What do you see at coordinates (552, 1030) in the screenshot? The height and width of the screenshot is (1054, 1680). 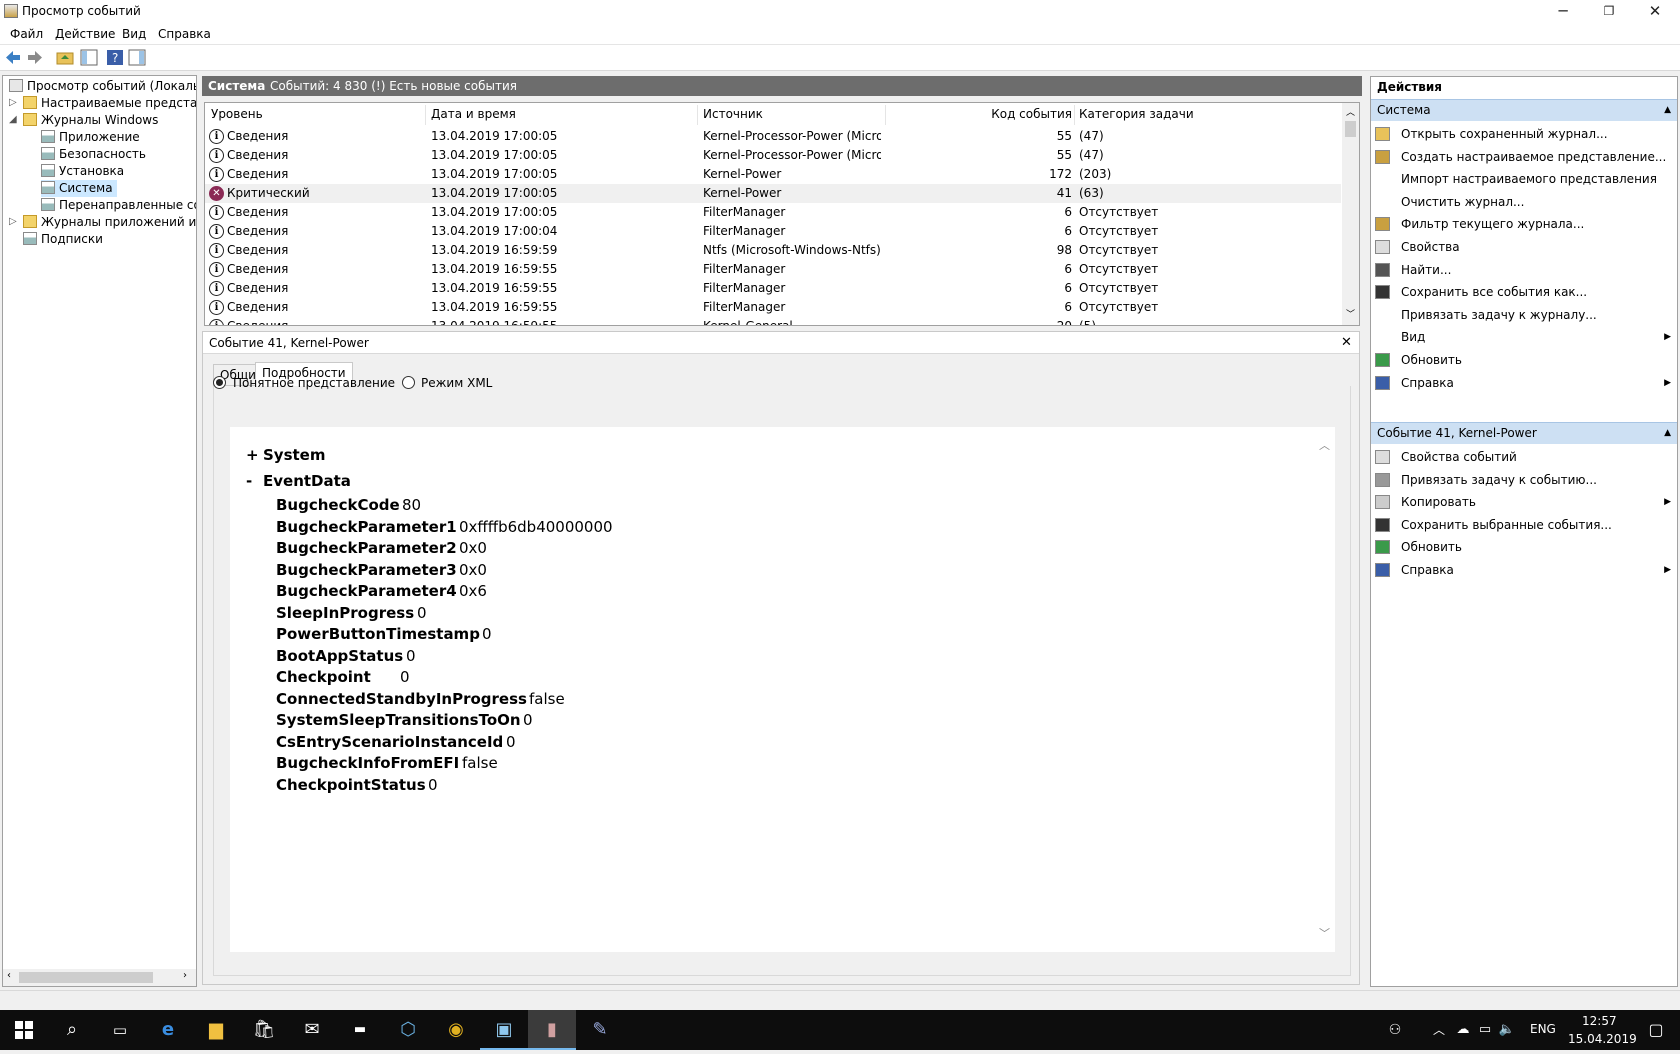 I see `event-viewer-taskbar-icon: ▮` at bounding box center [552, 1030].